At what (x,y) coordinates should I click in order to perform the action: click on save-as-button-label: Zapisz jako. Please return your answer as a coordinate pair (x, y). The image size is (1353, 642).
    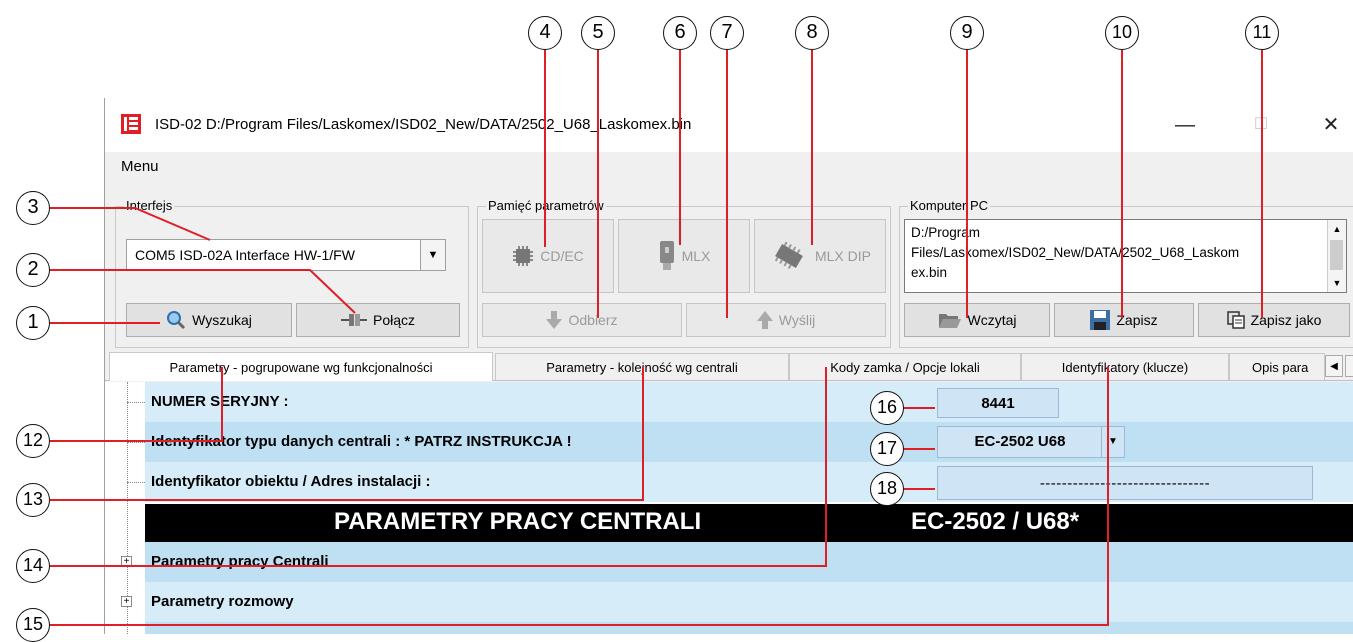
    Looking at the image, I should click on (1286, 320).